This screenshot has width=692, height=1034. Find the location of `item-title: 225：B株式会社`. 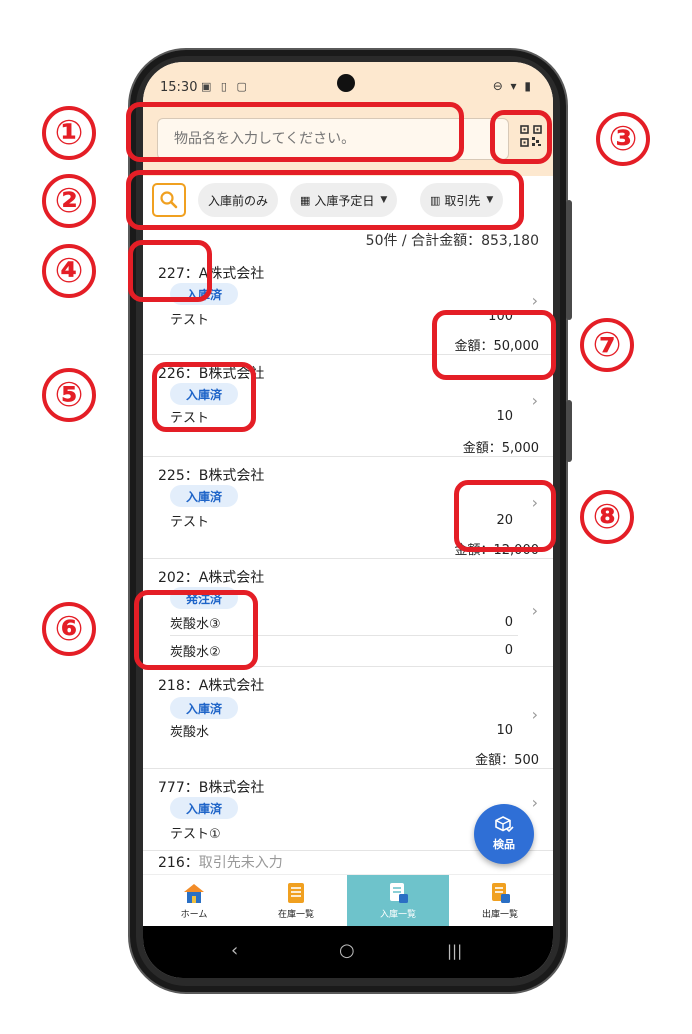

item-title: 225：B株式会社 is located at coordinates (211, 476).